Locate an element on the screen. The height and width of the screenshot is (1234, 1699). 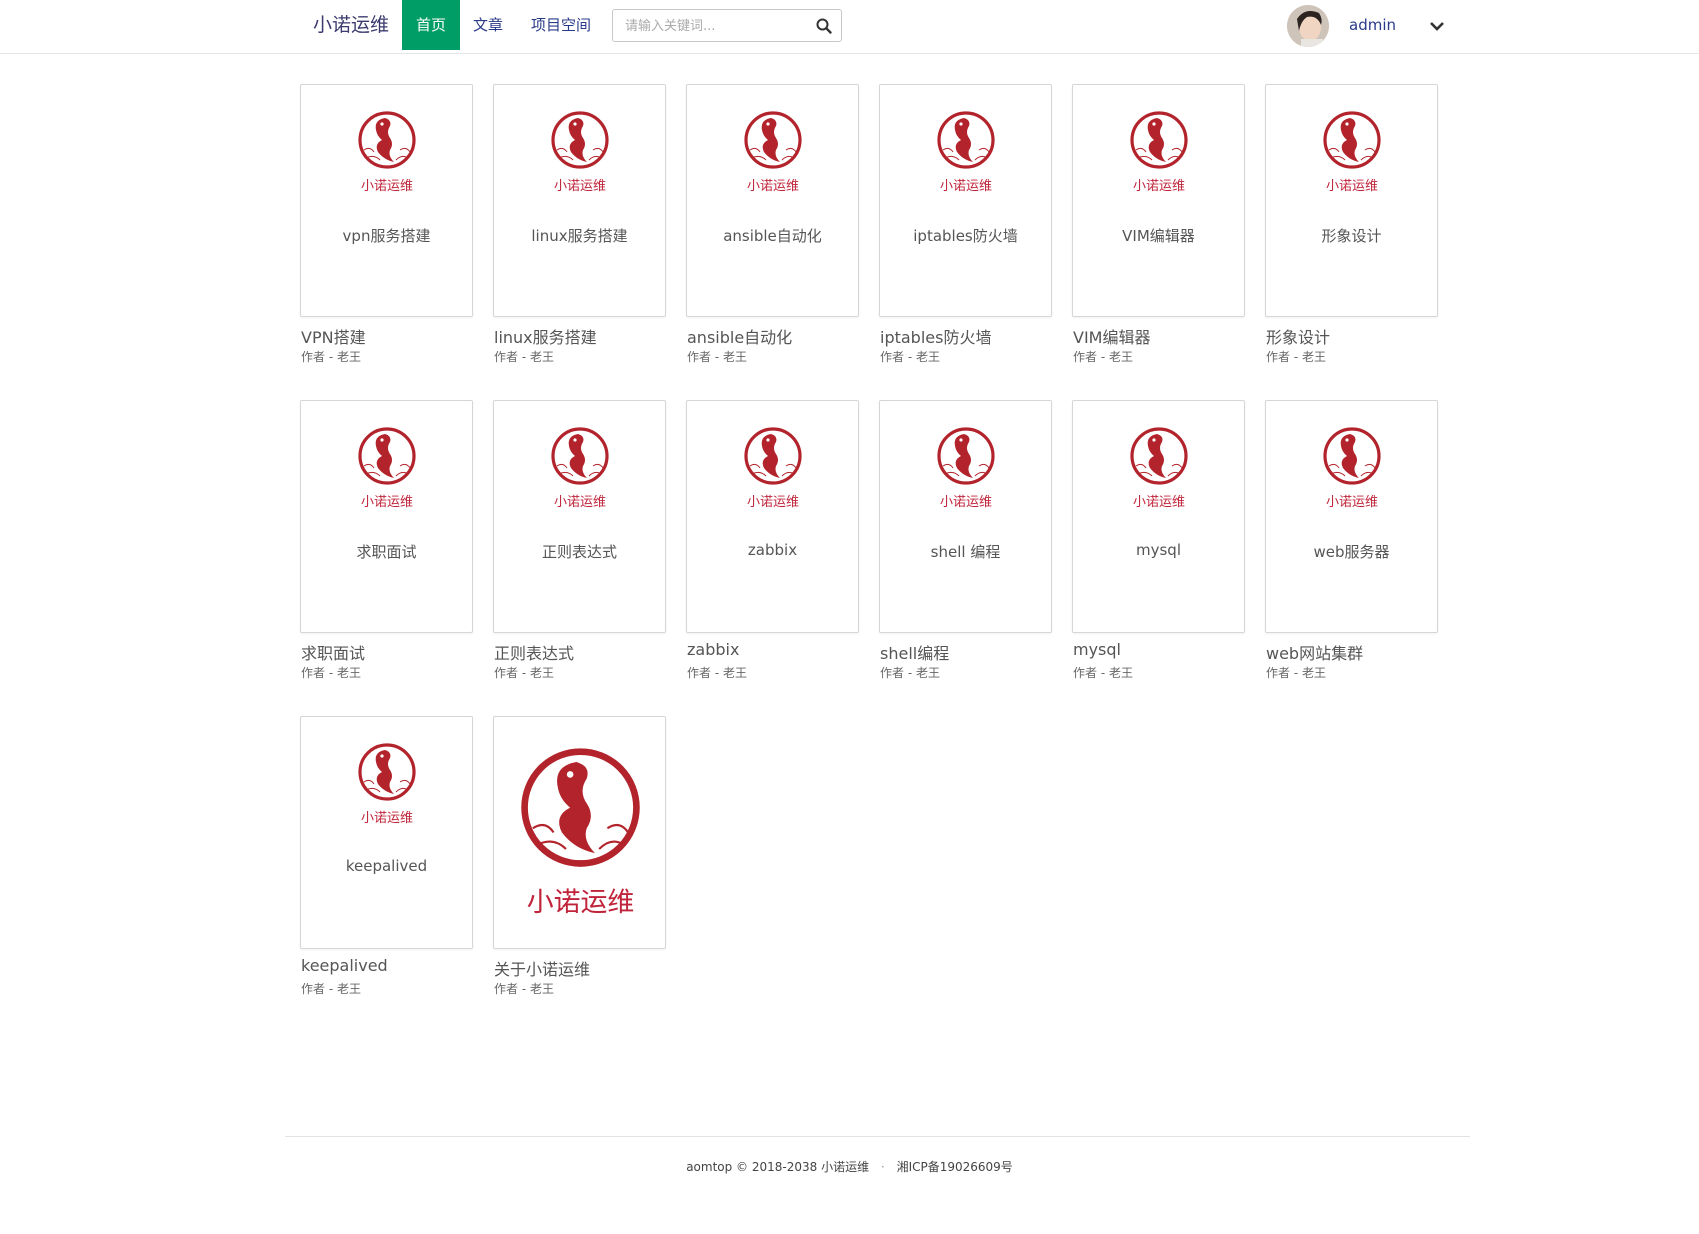
book-cover: vpn服务搭建 is located at coordinates (386, 200).